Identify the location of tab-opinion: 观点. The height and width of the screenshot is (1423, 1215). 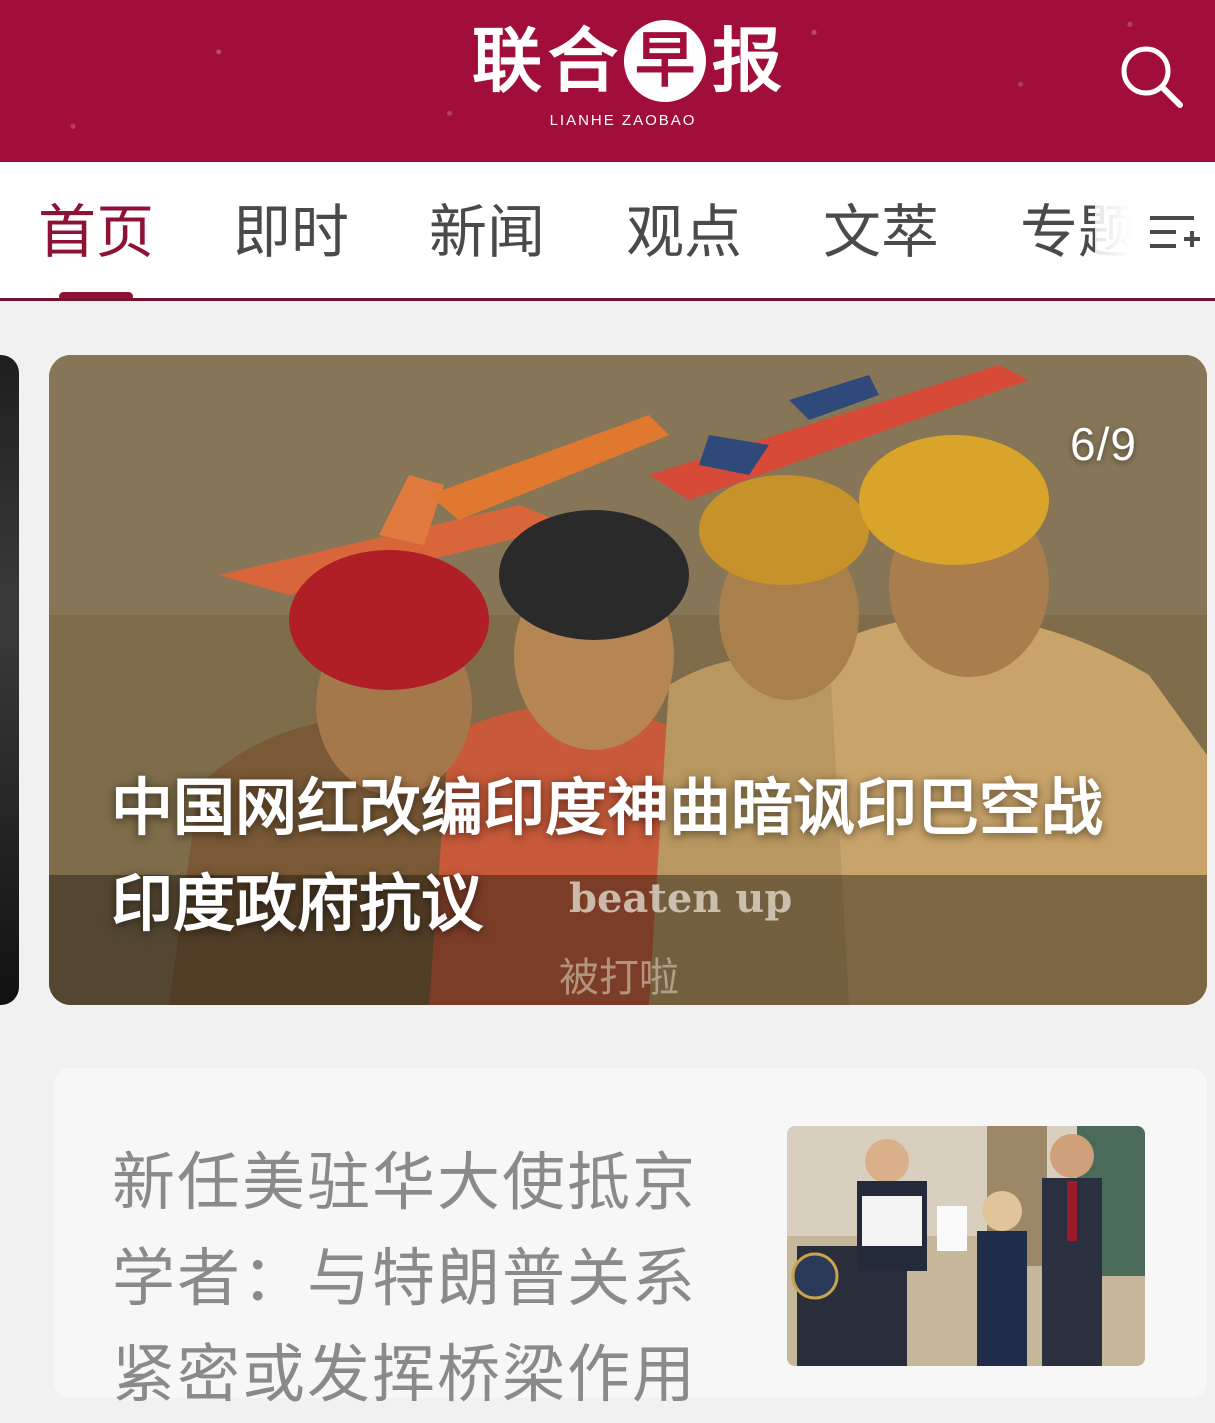
(684, 232).